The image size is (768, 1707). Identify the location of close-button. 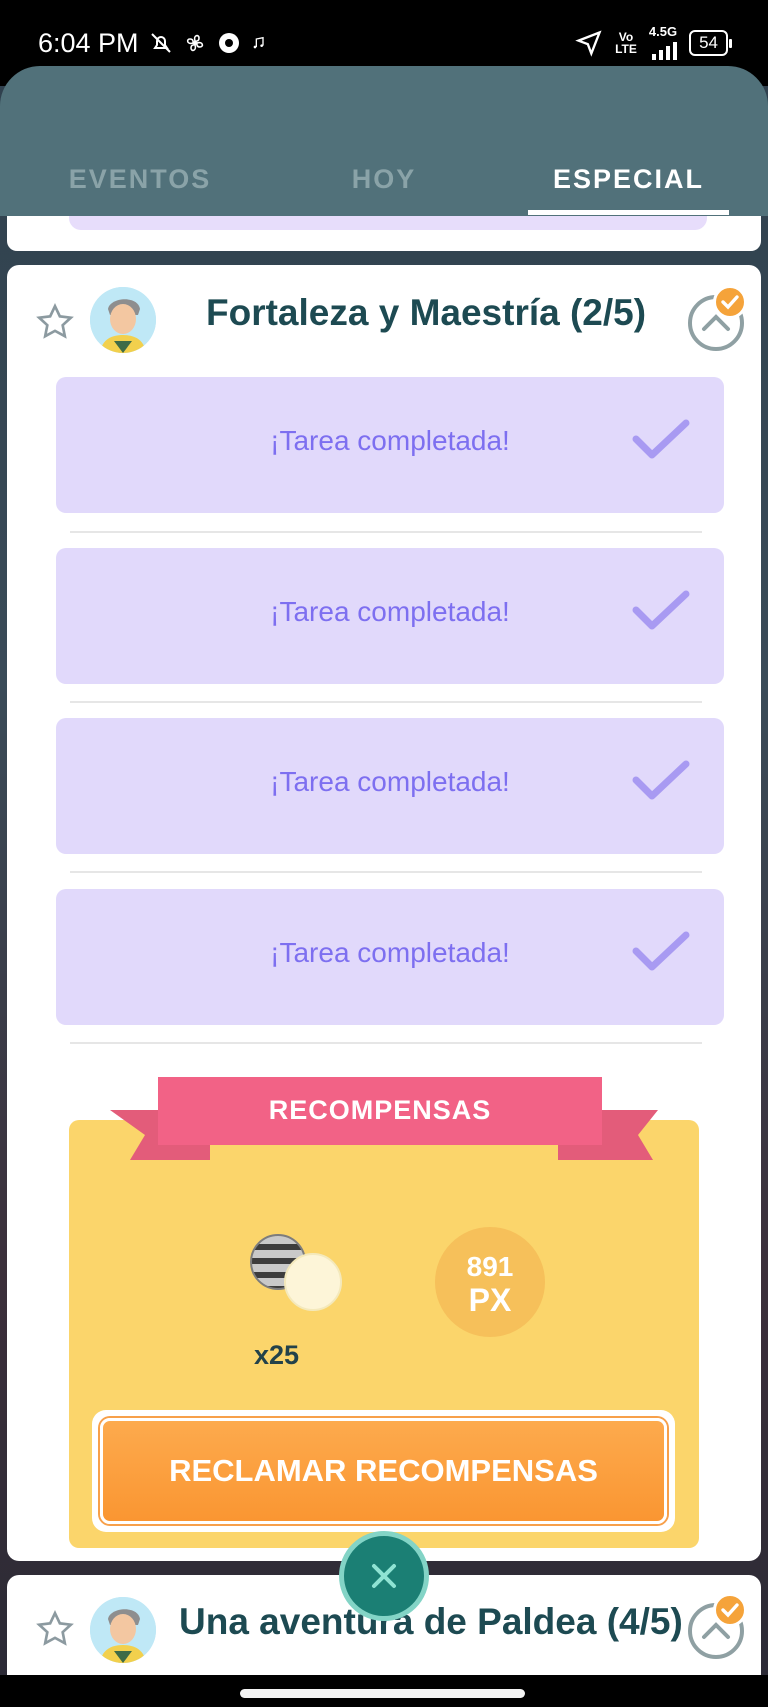
(384, 1576).